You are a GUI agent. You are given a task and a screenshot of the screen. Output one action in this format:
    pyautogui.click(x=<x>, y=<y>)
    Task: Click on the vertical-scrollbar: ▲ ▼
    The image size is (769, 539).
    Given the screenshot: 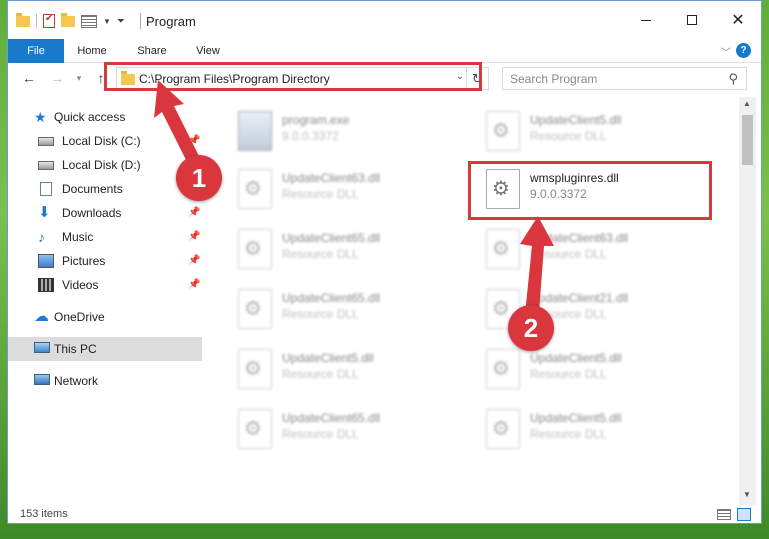 What is the action you would take?
    pyautogui.click(x=747, y=301)
    